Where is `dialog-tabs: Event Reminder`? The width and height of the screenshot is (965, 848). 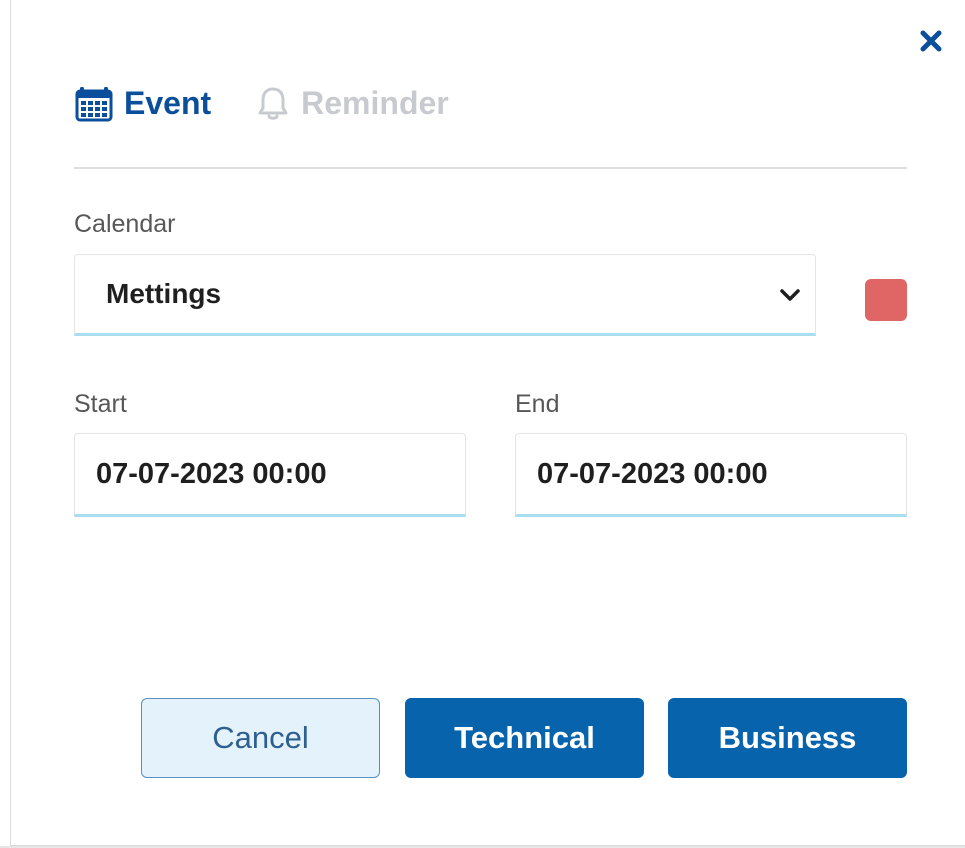
dialog-tabs: Event Reminder is located at coordinates (261, 103).